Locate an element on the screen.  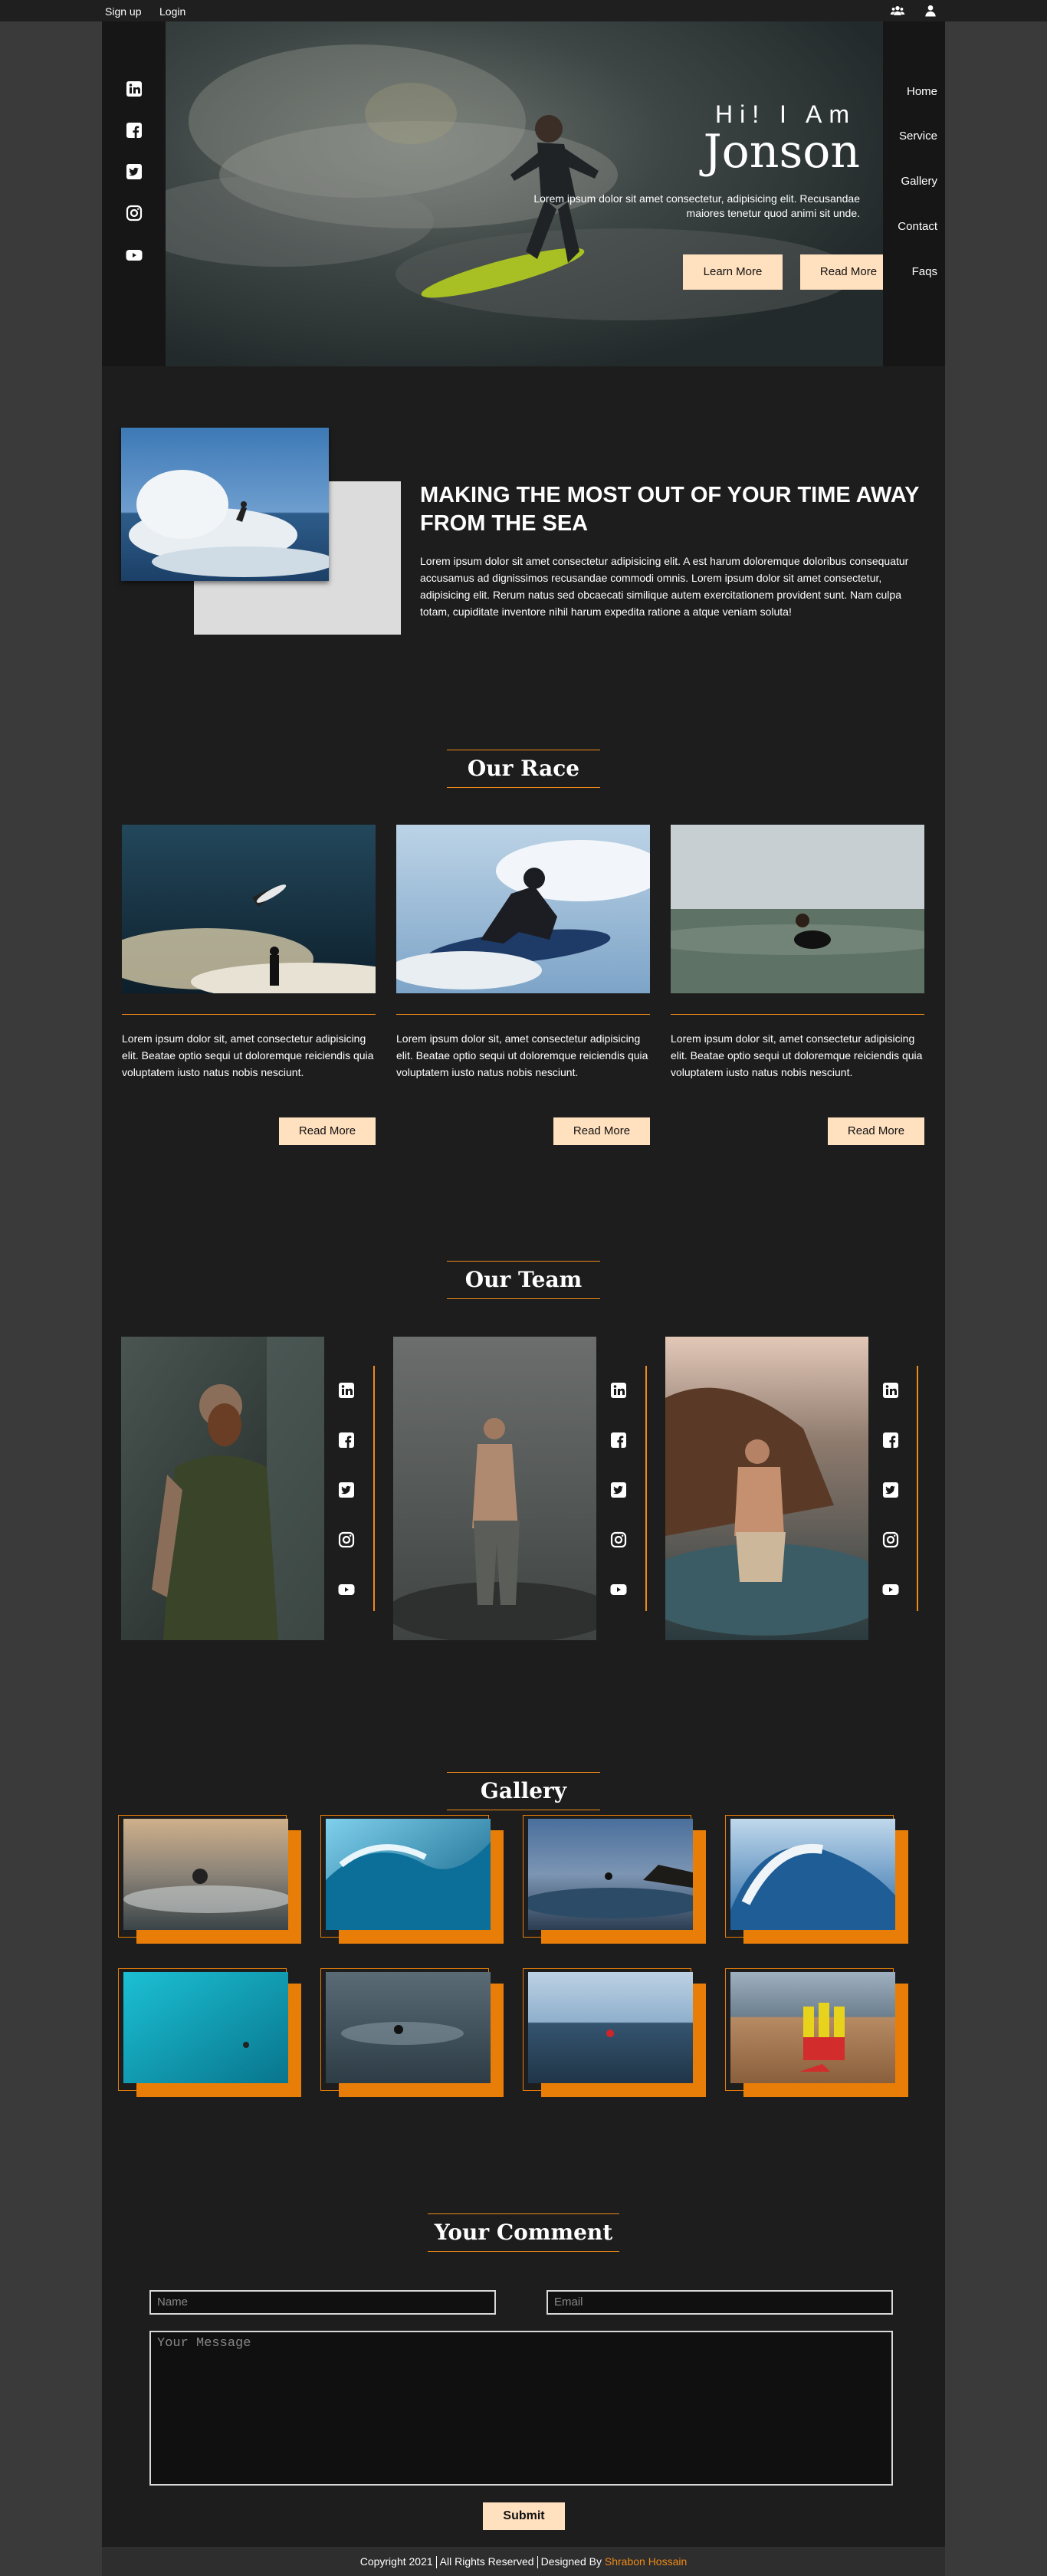
race-heading: Our Race is located at coordinates (523, 769).